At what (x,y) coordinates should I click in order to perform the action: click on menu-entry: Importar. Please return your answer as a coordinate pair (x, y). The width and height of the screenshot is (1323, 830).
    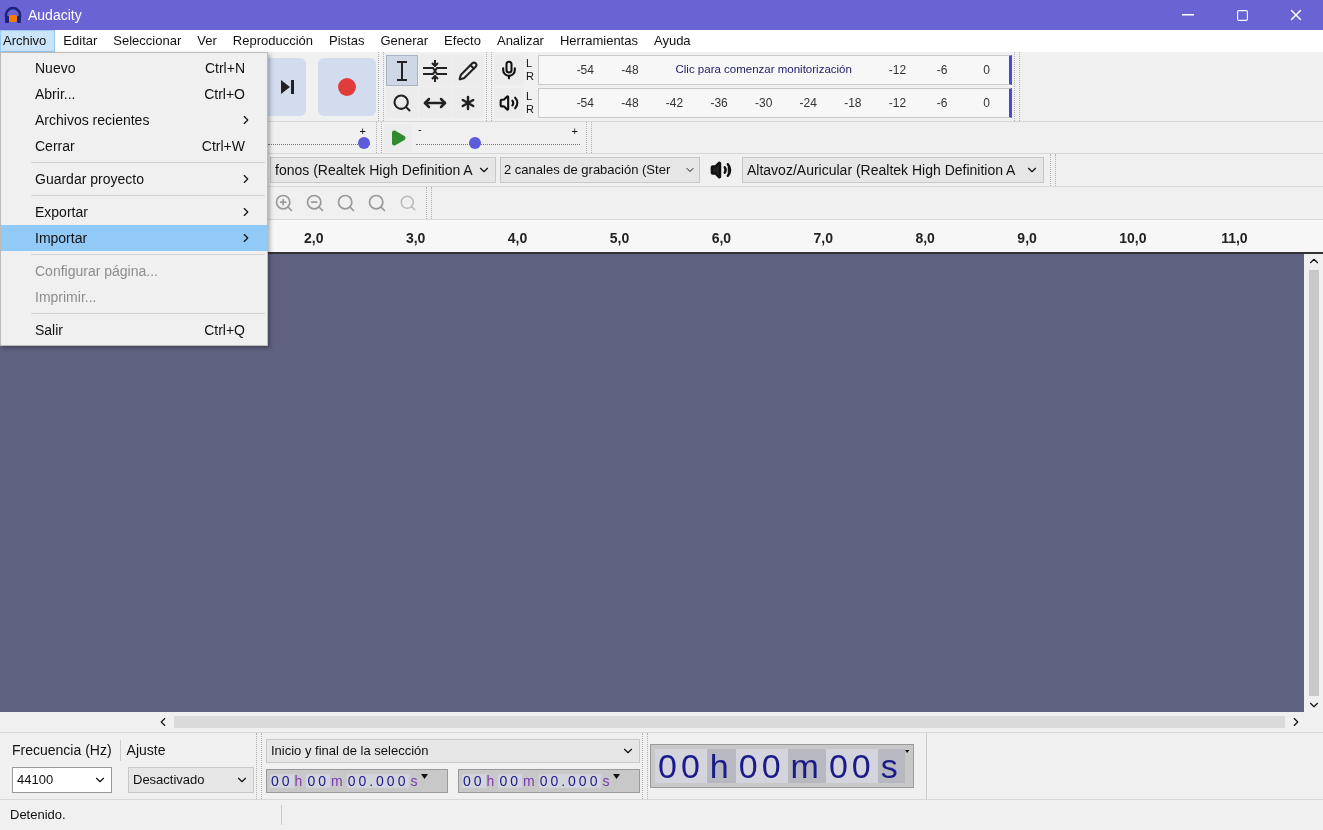
    Looking at the image, I should click on (134, 238).